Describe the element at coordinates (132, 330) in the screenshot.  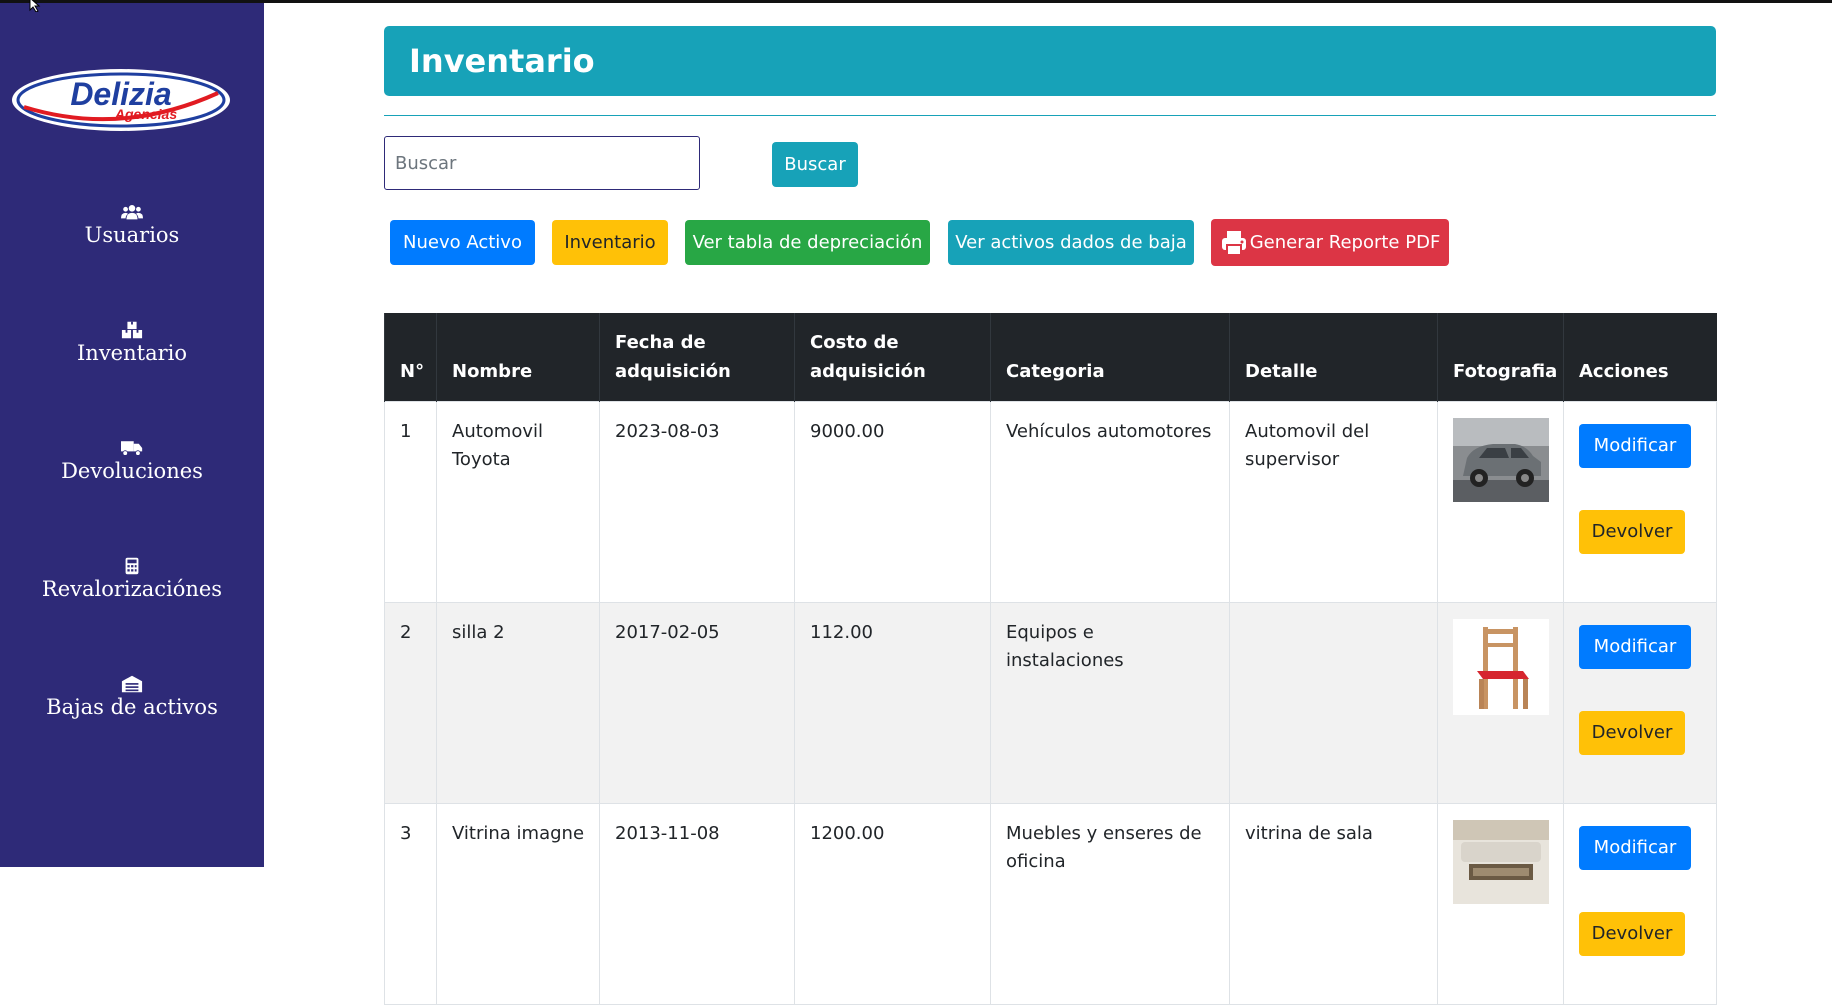
I see `boxes-icon` at that location.